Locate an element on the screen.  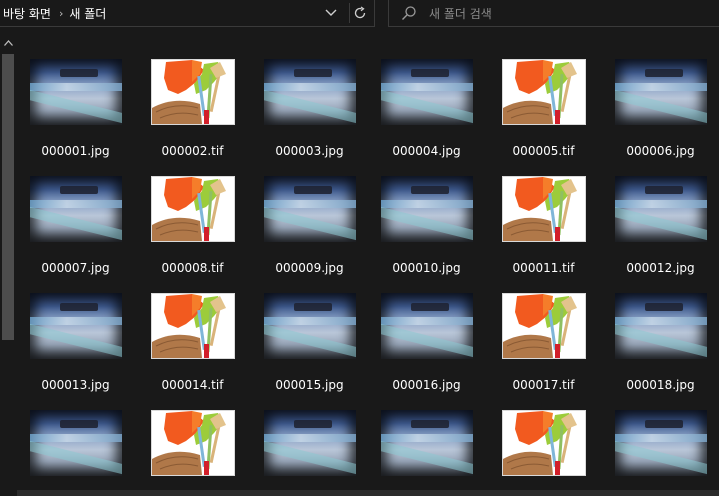
file-item: 000007.jpg is located at coordinates (75, 223).